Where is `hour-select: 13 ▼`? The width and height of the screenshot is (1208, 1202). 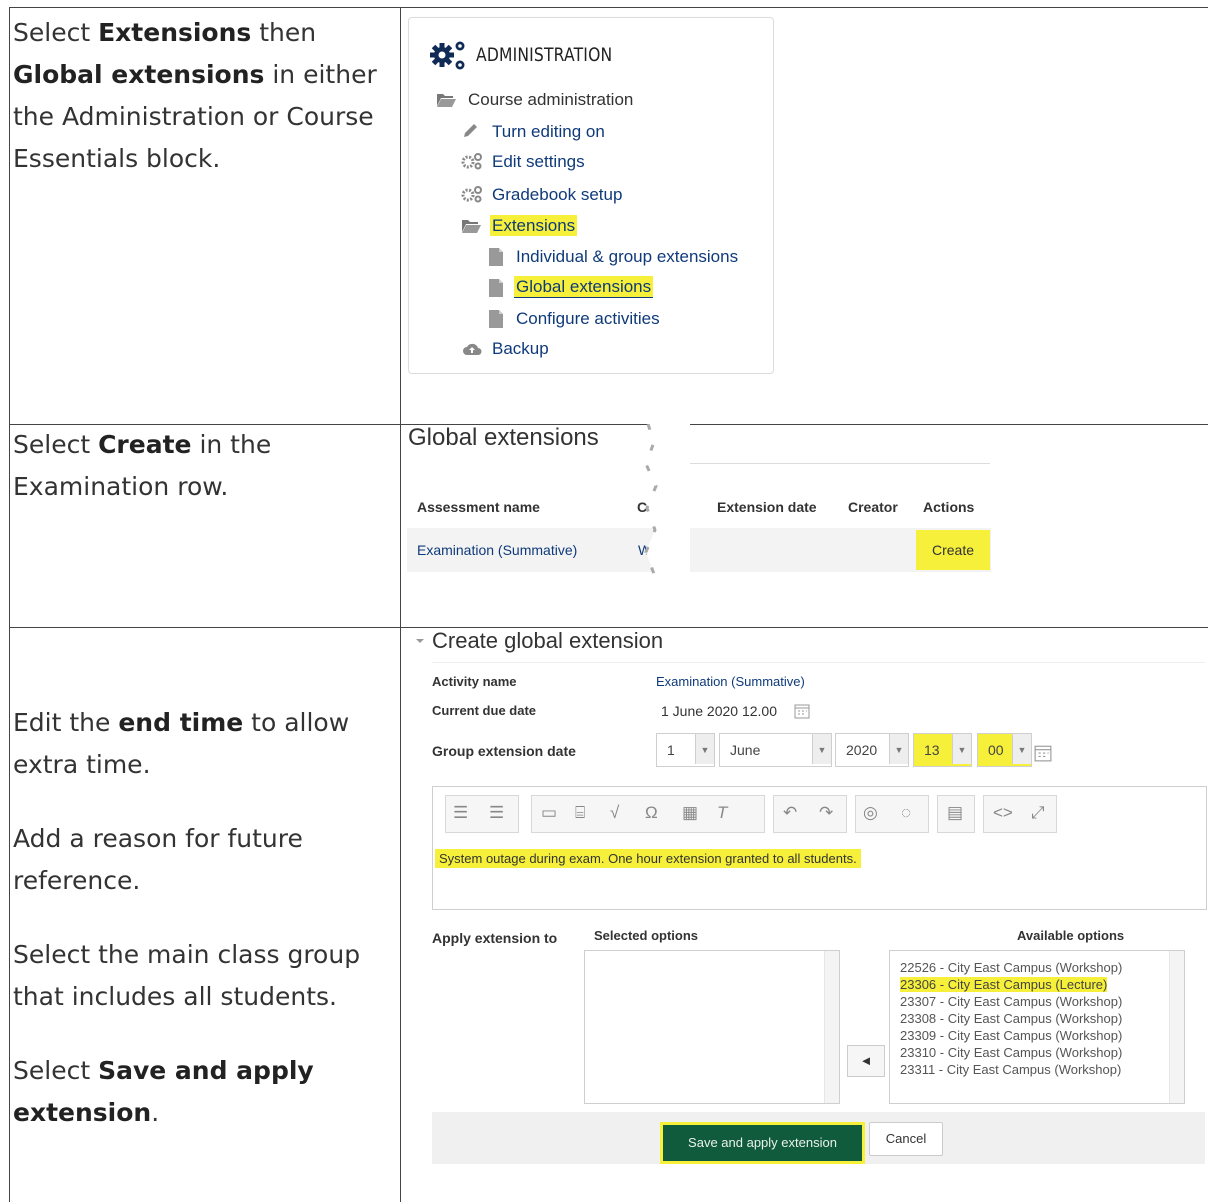 hour-select: 13 ▼ is located at coordinates (942, 750).